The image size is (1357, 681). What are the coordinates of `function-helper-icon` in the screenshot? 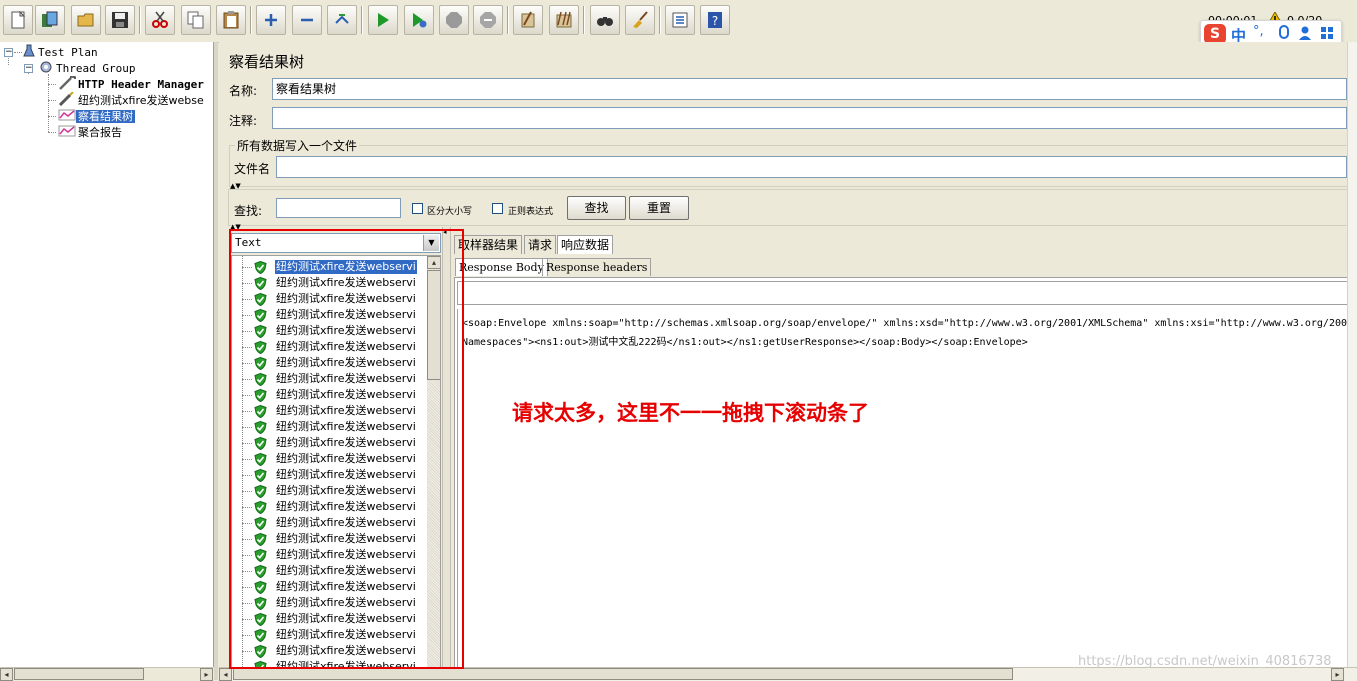 It's located at (680, 20).